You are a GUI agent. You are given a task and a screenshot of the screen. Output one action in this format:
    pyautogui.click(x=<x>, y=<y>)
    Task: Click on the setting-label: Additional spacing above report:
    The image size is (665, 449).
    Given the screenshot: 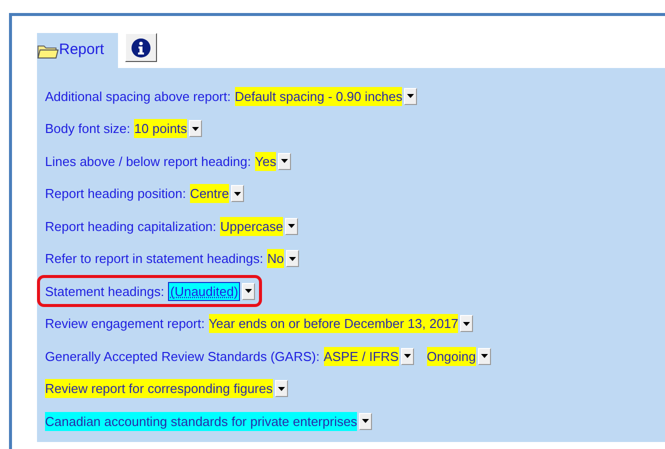 What is the action you would take?
    pyautogui.click(x=138, y=97)
    